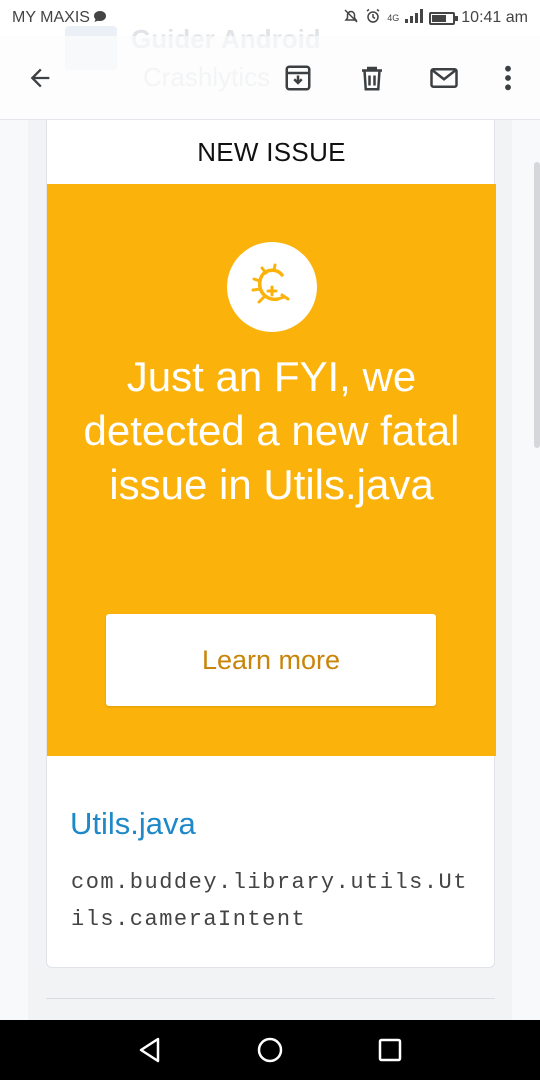 Image resolution: width=540 pixels, height=1080 pixels. What do you see at coordinates (373, 18) in the screenshot?
I see `alarm-icon` at bounding box center [373, 18].